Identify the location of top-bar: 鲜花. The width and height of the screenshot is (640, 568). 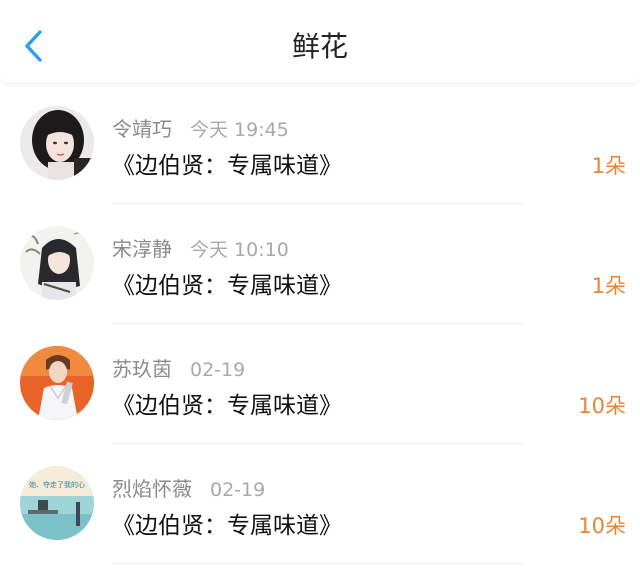
(320, 42).